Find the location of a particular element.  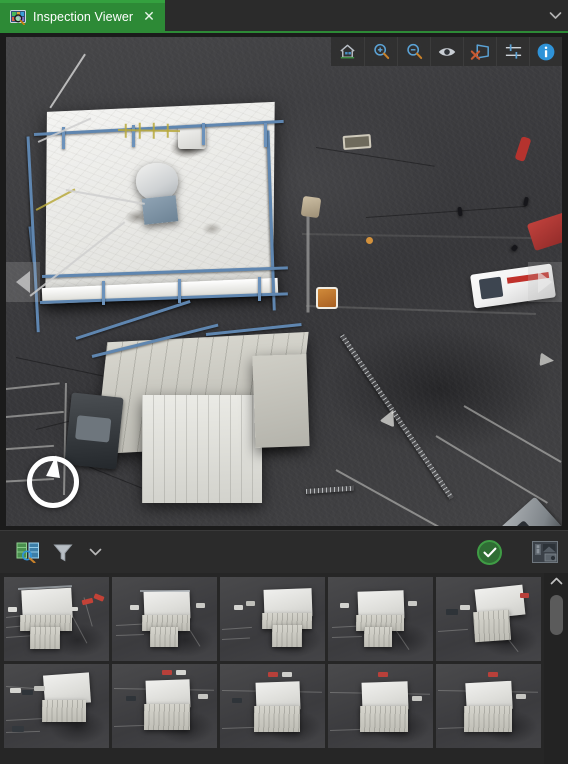

check-circle-icon is located at coordinates (489, 552).